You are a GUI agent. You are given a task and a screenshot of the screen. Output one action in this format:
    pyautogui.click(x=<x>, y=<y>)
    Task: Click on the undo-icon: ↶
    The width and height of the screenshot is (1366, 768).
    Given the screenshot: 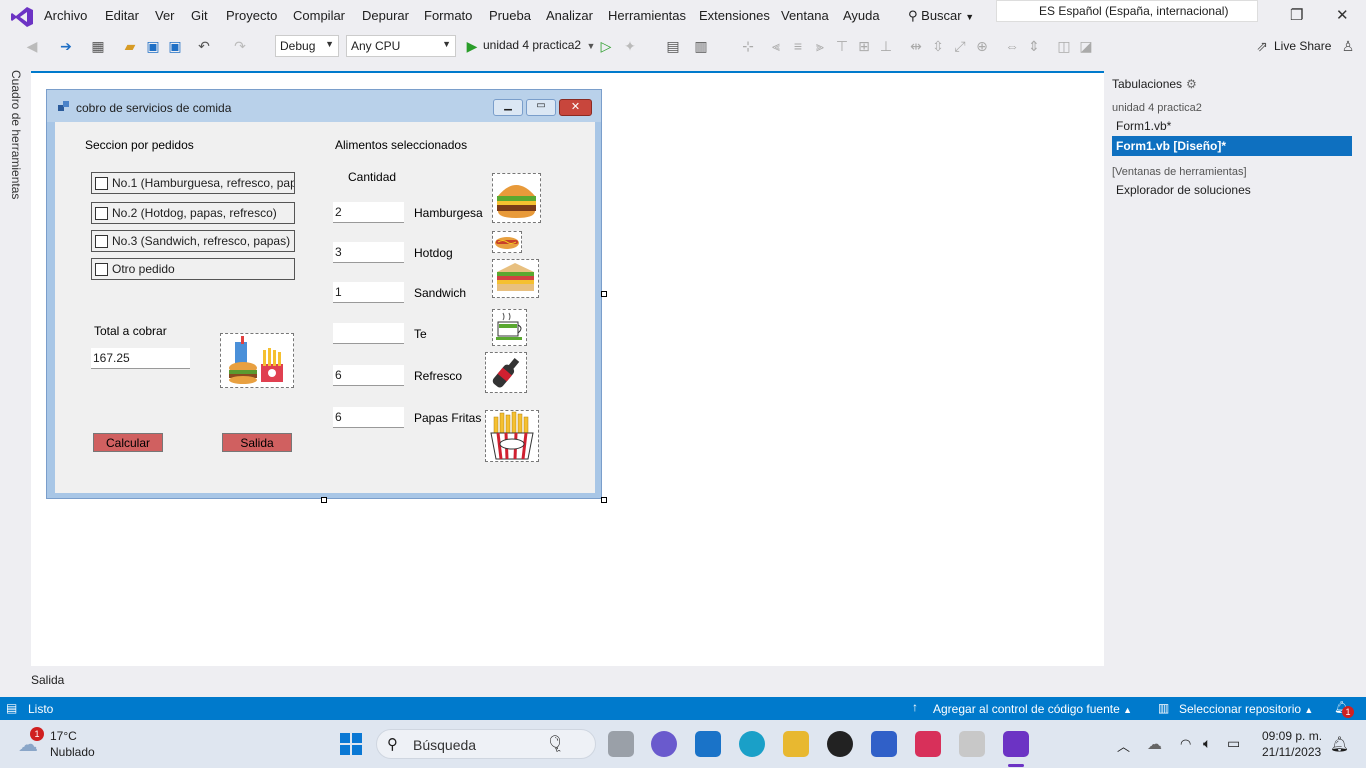 What is the action you would take?
    pyautogui.click(x=204, y=46)
    